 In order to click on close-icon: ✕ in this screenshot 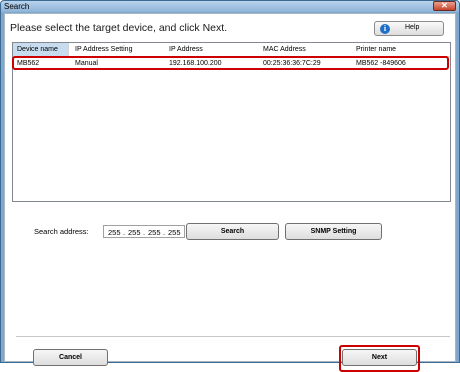, I will do `click(444, 5)`.